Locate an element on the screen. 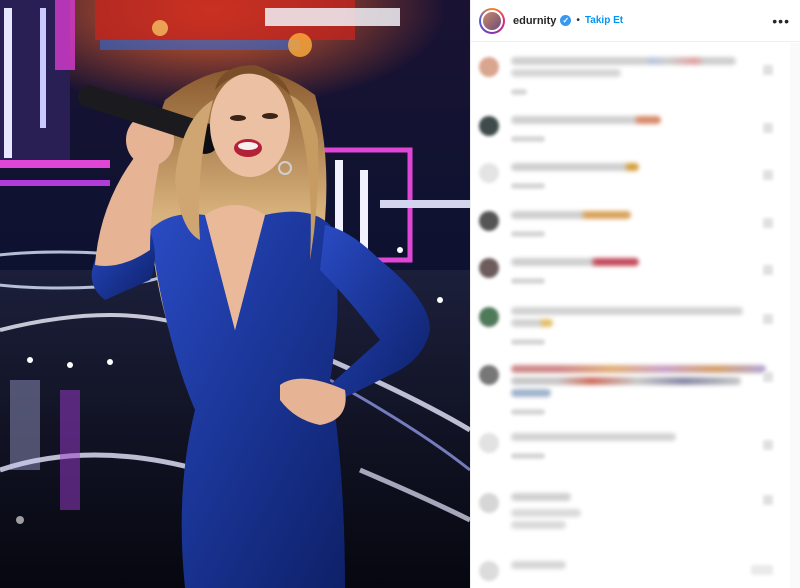  more-options-icon: ••• is located at coordinates (781, 21).